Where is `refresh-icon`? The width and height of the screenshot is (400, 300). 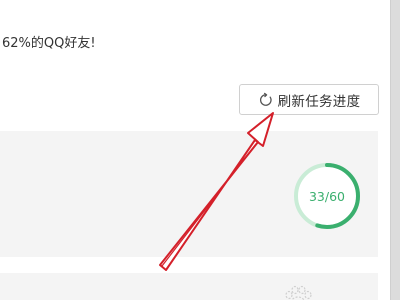 refresh-icon is located at coordinates (266, 100).